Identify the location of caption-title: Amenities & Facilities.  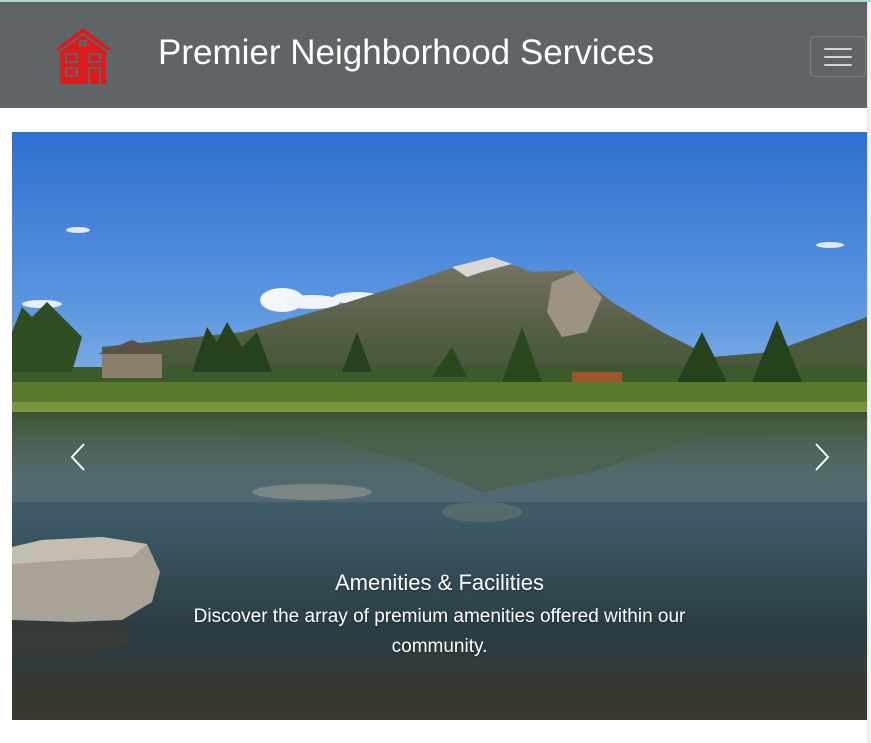
(439, 582).